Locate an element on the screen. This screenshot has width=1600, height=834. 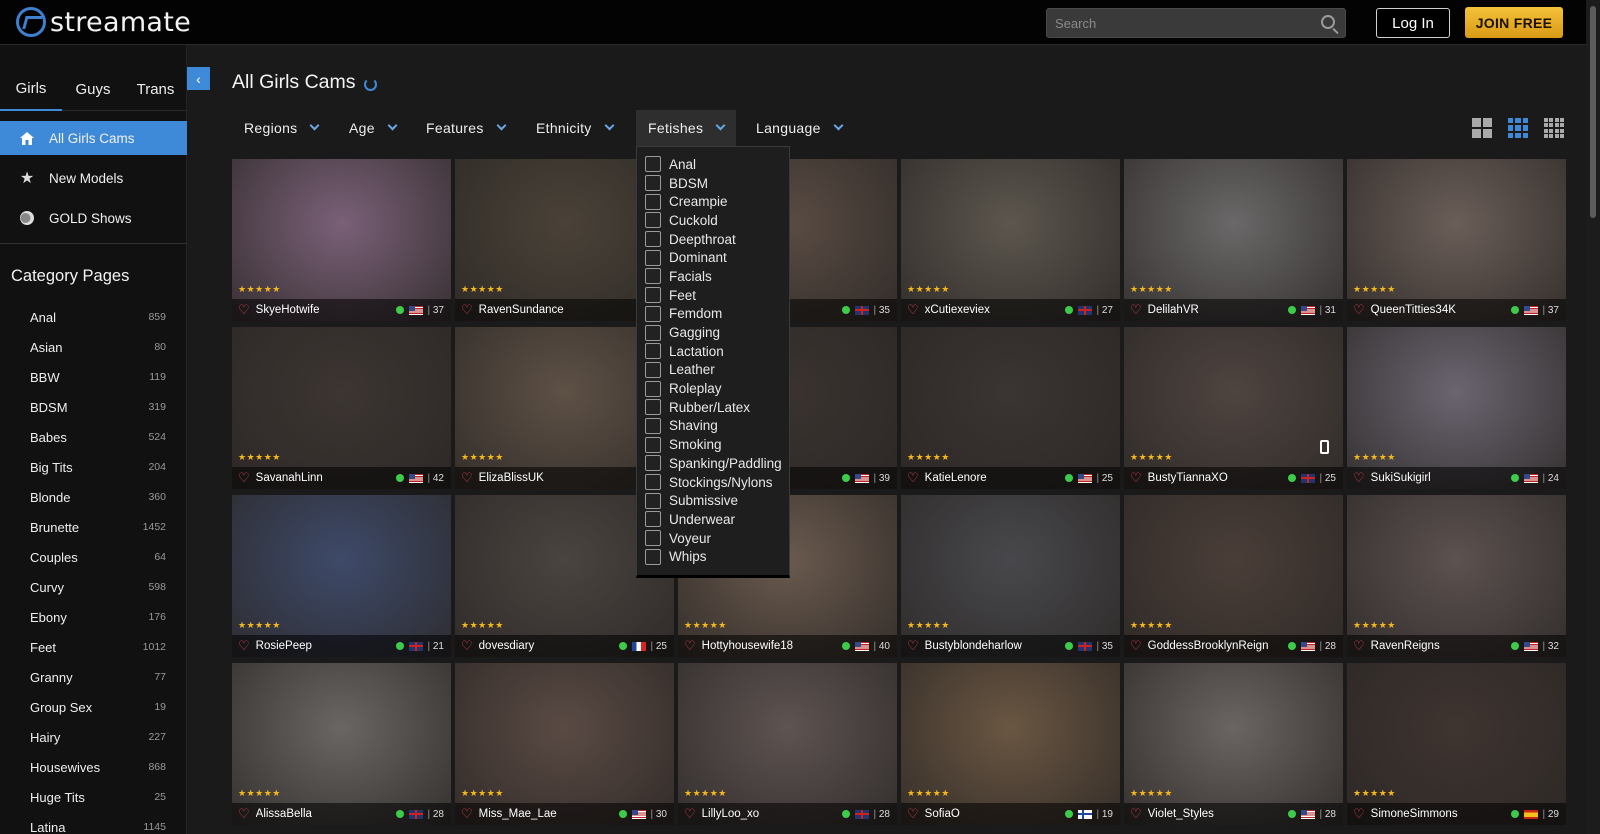
model-card: ★★★★★ ♡ LillyLoo_xo 28 is located at coordinates (787, 744).